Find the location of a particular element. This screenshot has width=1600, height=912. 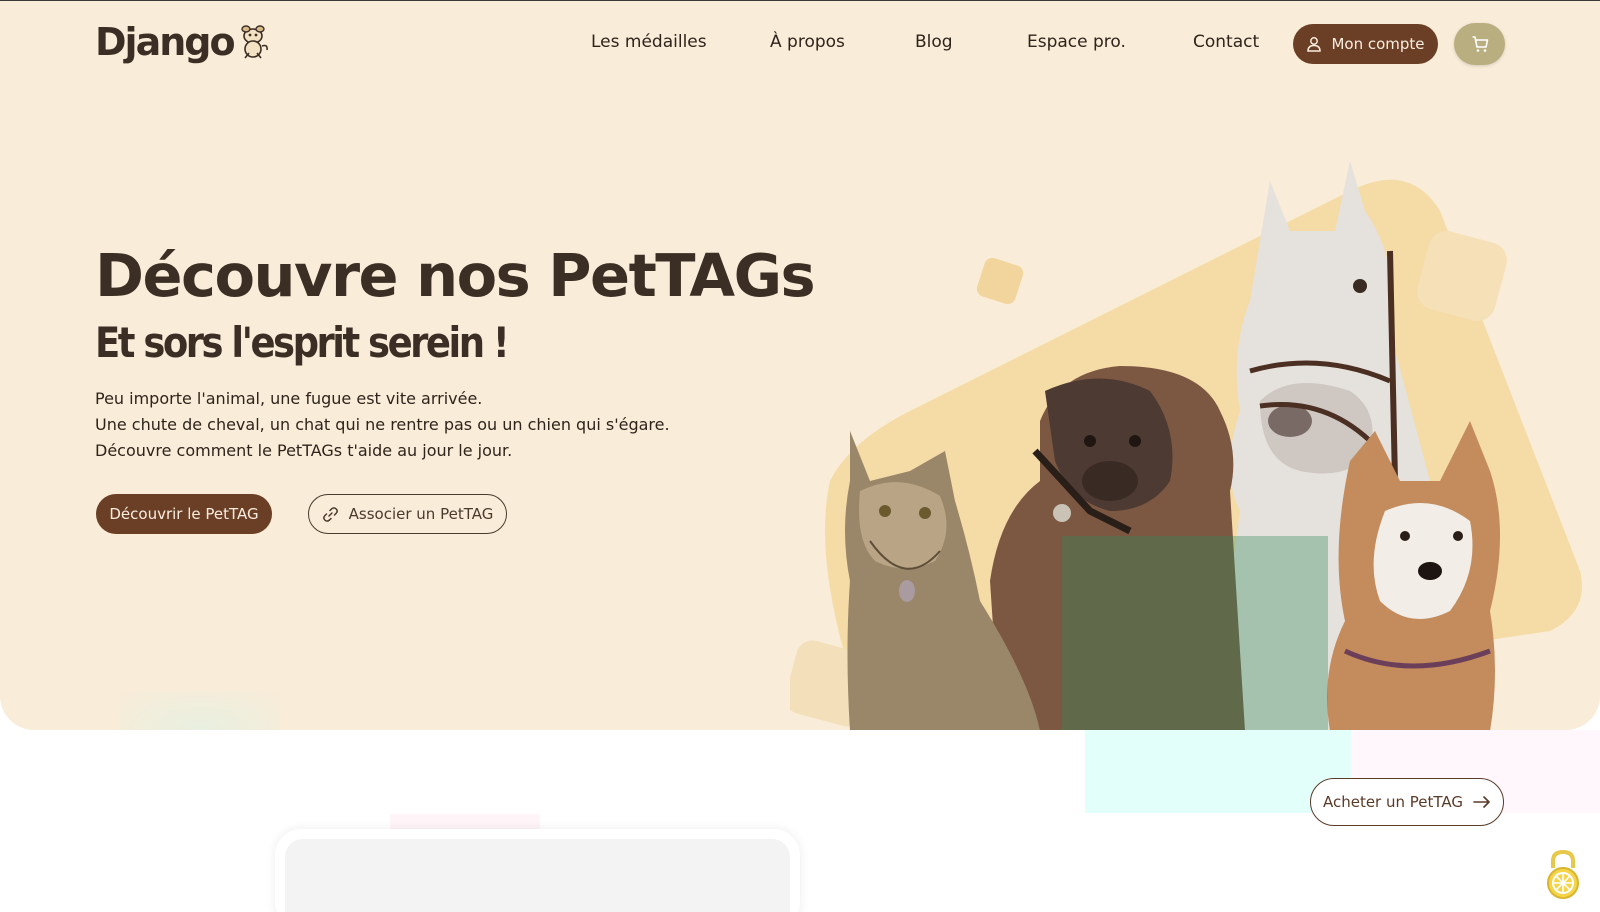

nav-item-medailles: Les médailles is located at coordinates (649, 42).